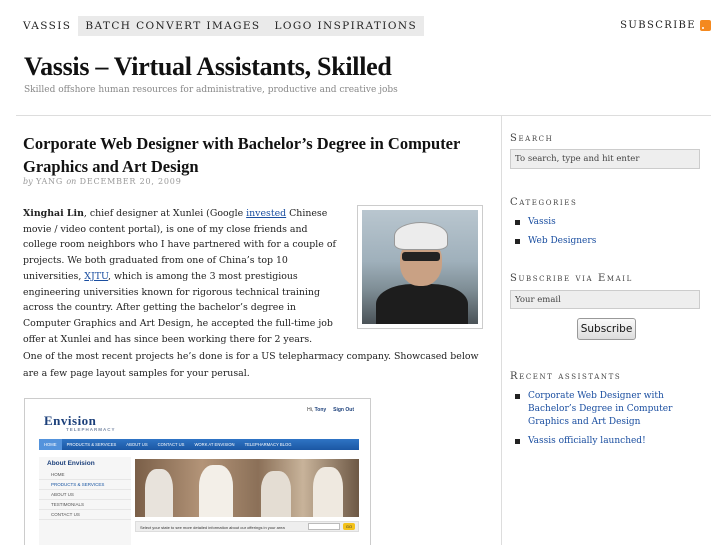  I want to click on author-photo, so click(420, 267).